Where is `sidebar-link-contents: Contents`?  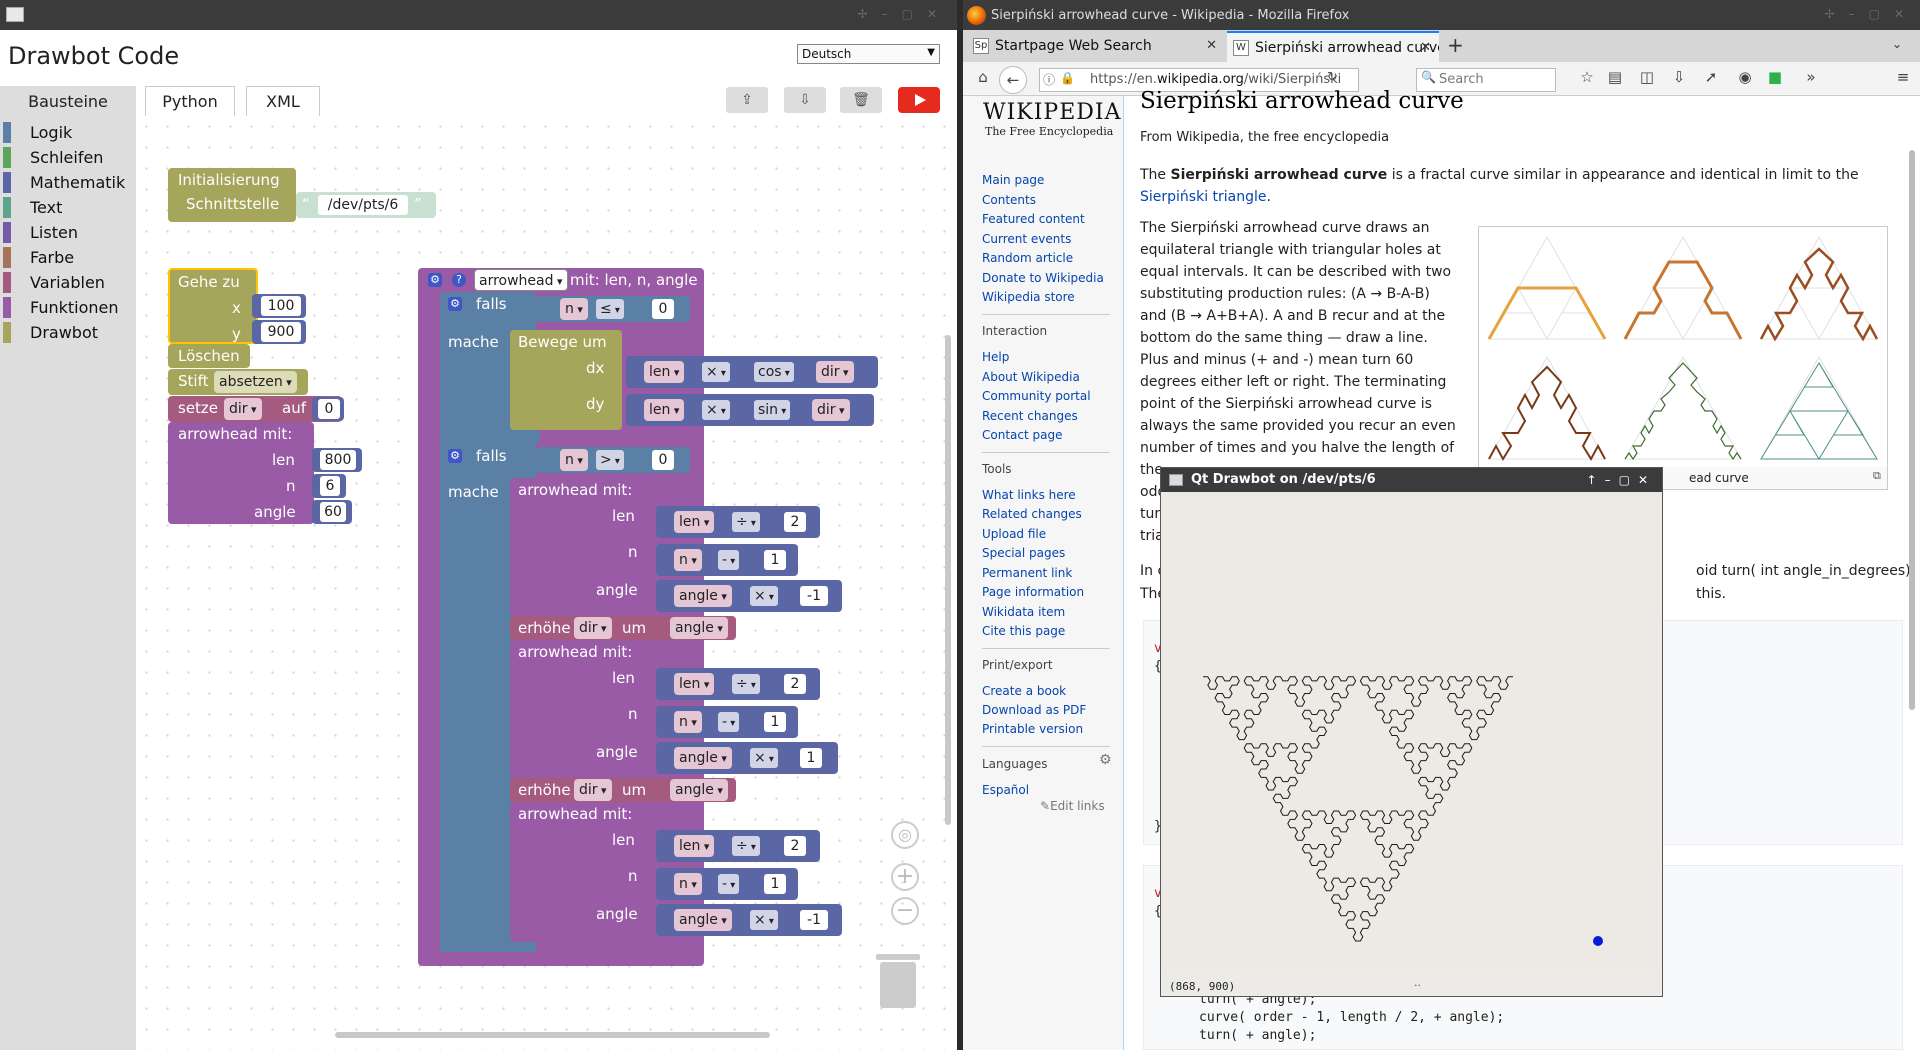 sidebar-link-contents: Contents is located at coordinates (1009, 200).